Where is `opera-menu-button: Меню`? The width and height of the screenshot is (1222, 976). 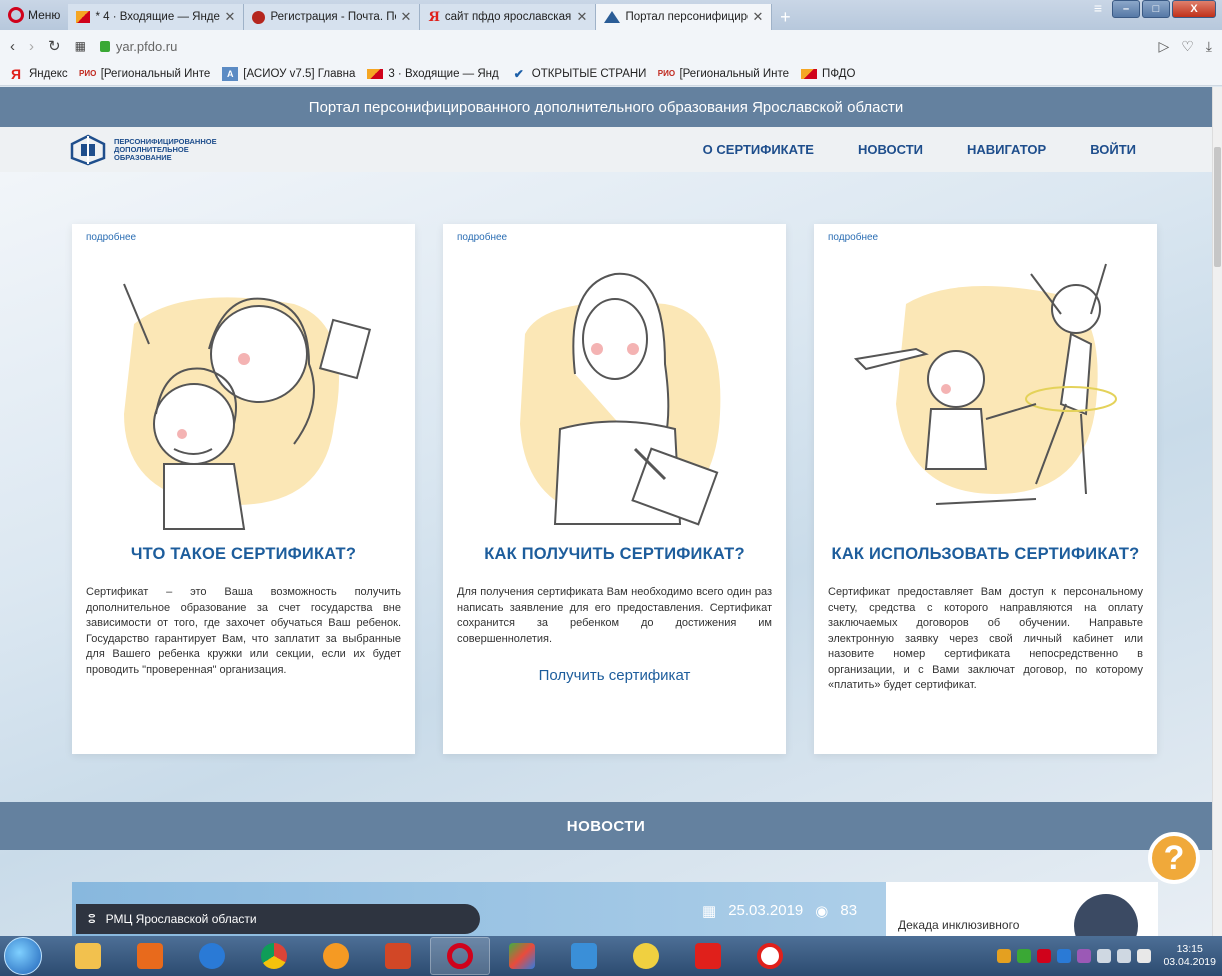
opera-menu-button: Меню is located at coordinates (34, 15).